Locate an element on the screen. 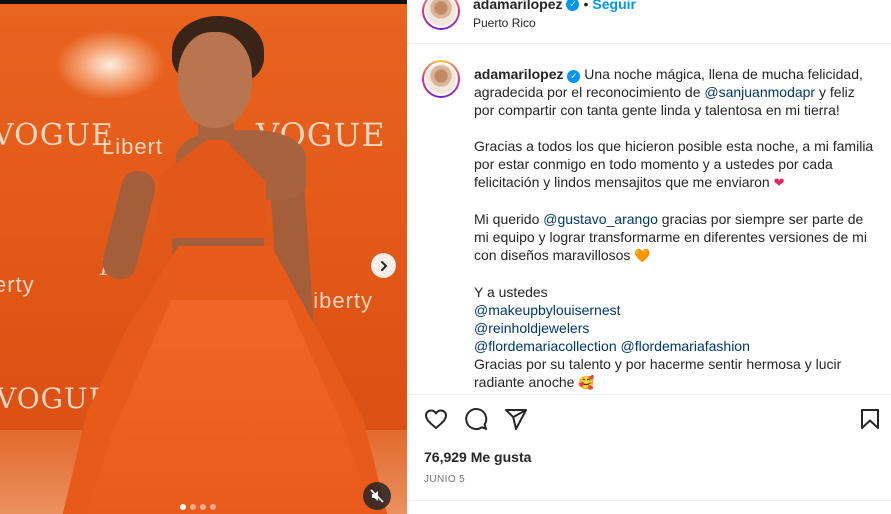  likes-count: 76,929 Me gusta is located at coordinates (477, 457).